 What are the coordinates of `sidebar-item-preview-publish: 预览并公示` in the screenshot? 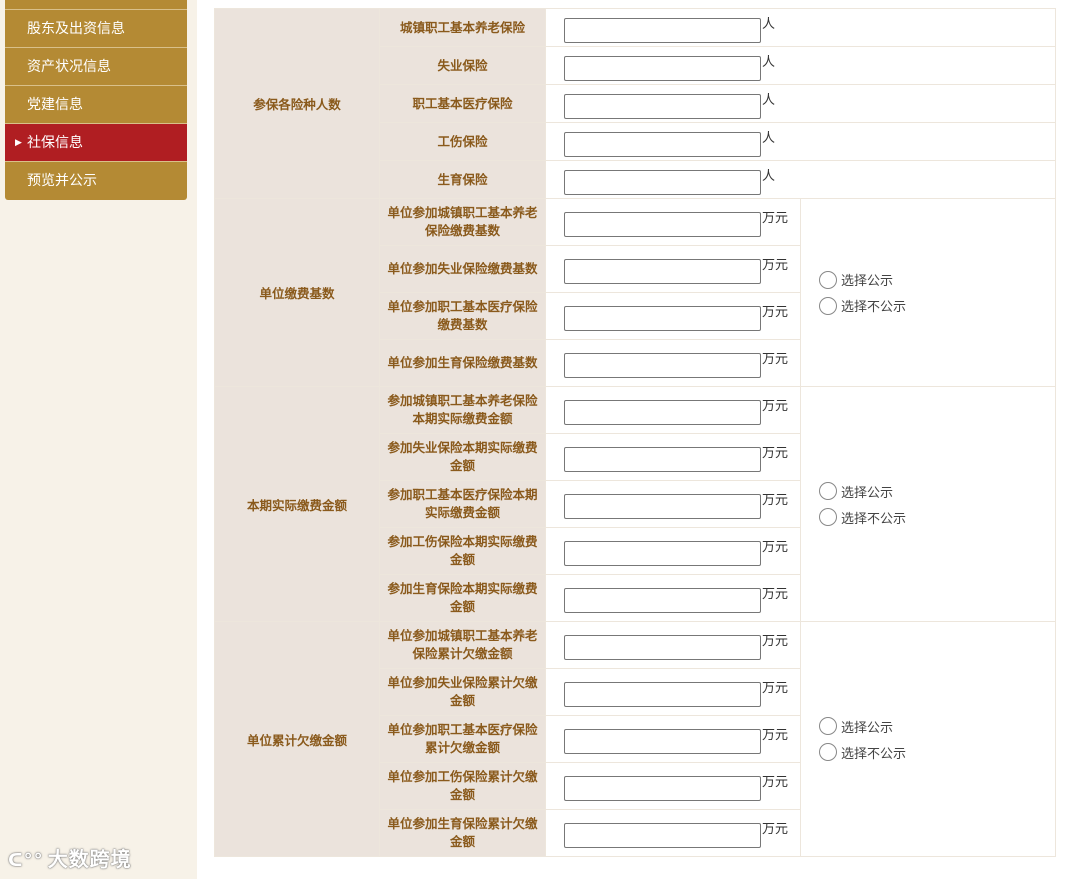 It's located at (96, 181).